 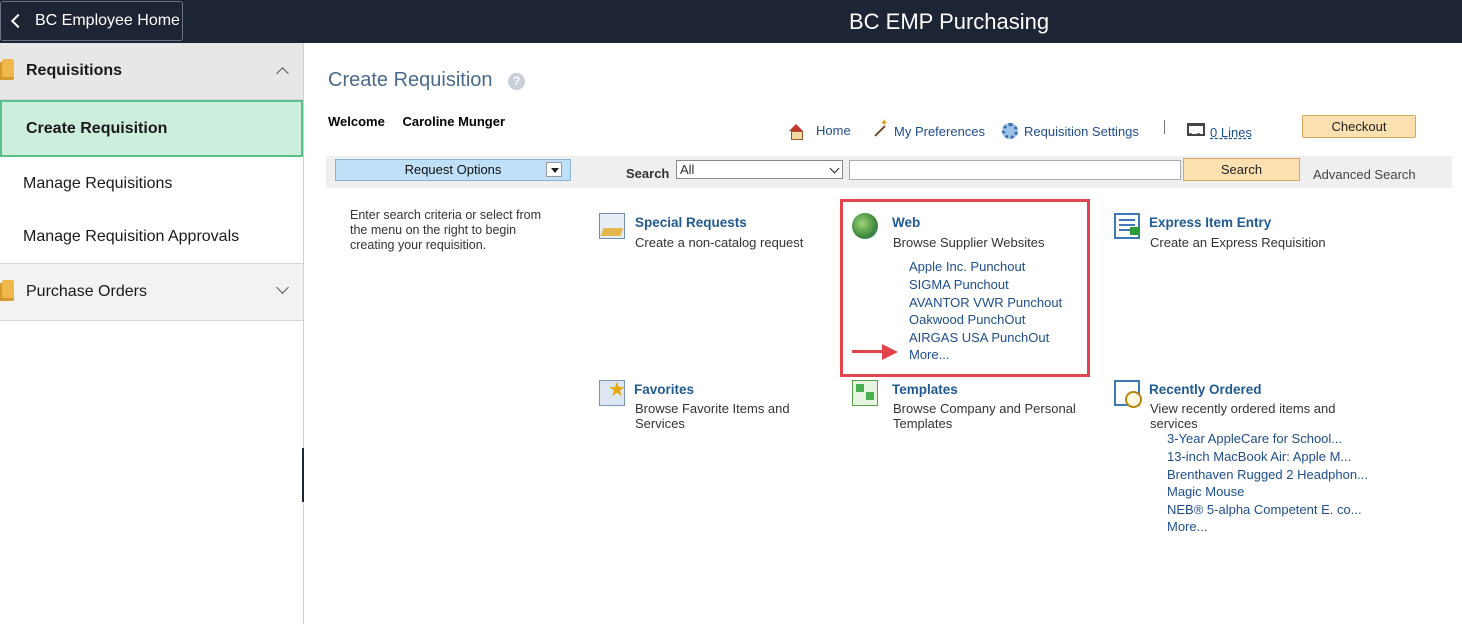 I want to click on home-icon, so click(x=796, y=131).